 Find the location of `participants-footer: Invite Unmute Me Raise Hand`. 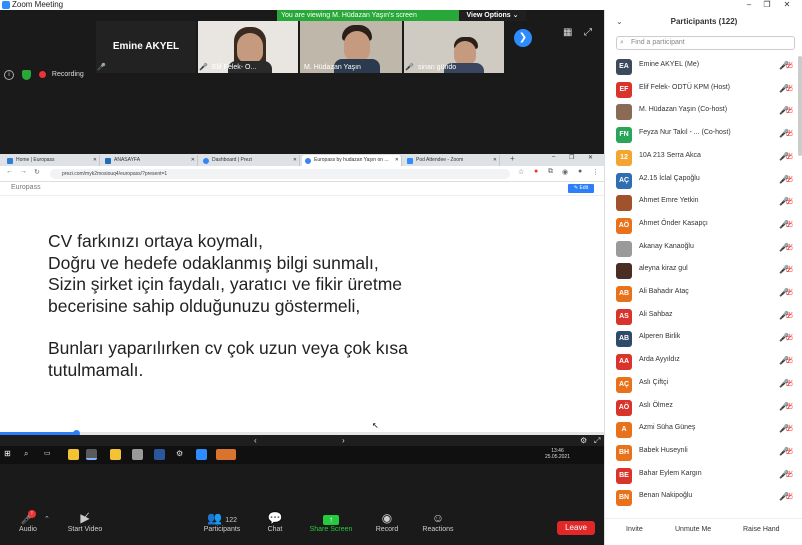

participants-footer: Invite Unmute Me Raise Hand is located at coordinates (703, 531).